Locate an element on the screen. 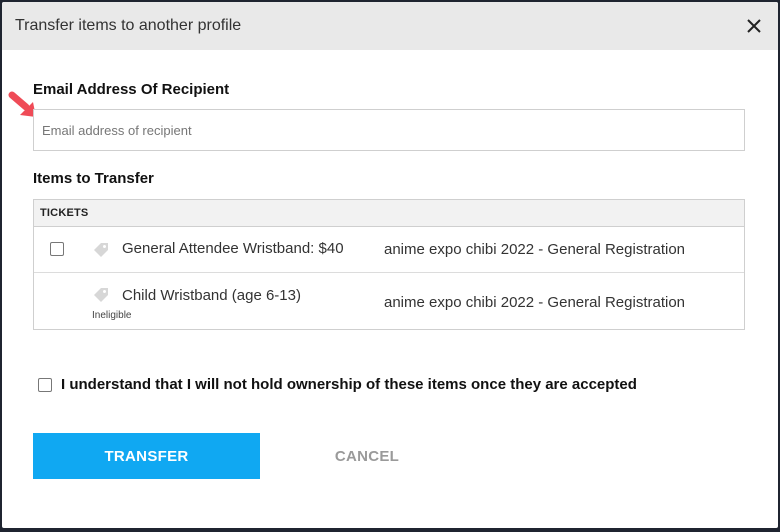  ticket-name: Child Wristband (age 6-13) is located at coordinates (211, 295).